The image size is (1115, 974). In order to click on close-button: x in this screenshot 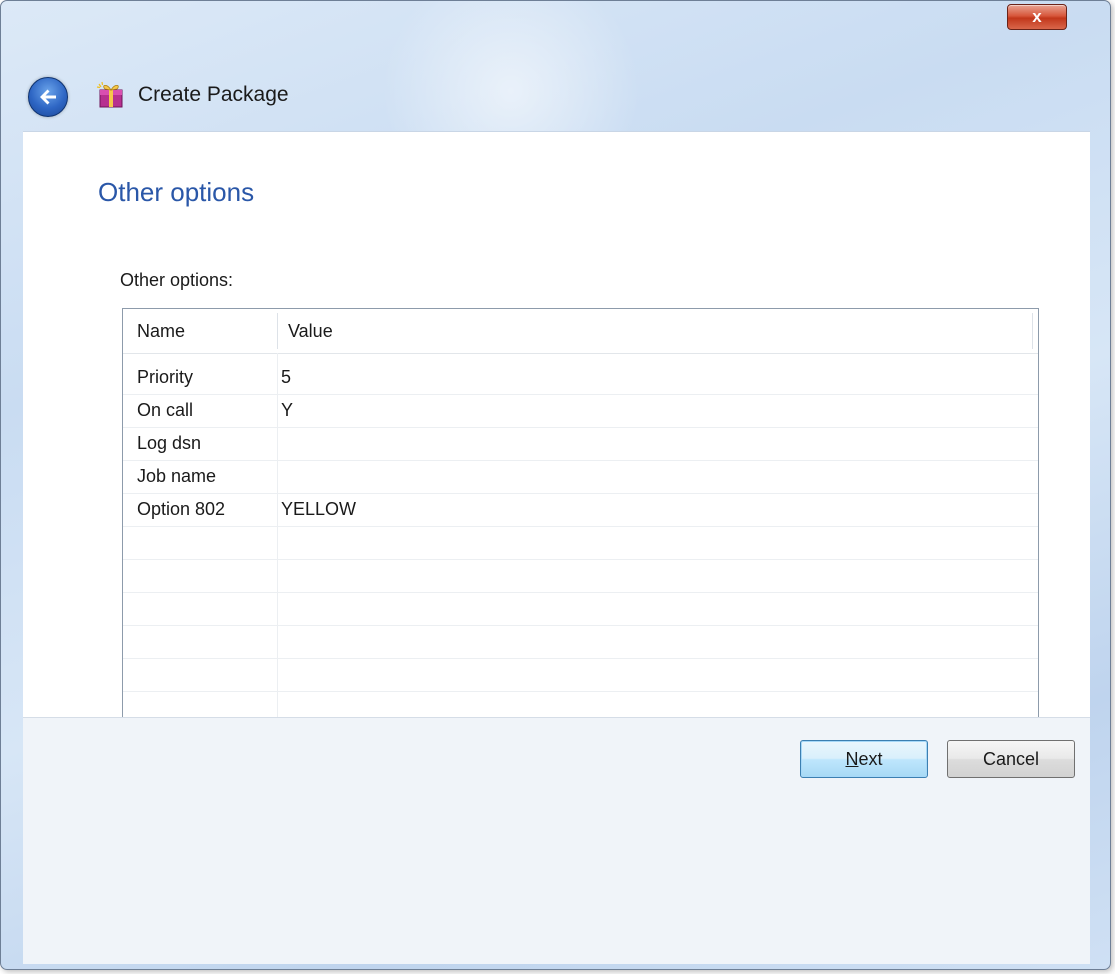, I will do `click(1037, 17)`.